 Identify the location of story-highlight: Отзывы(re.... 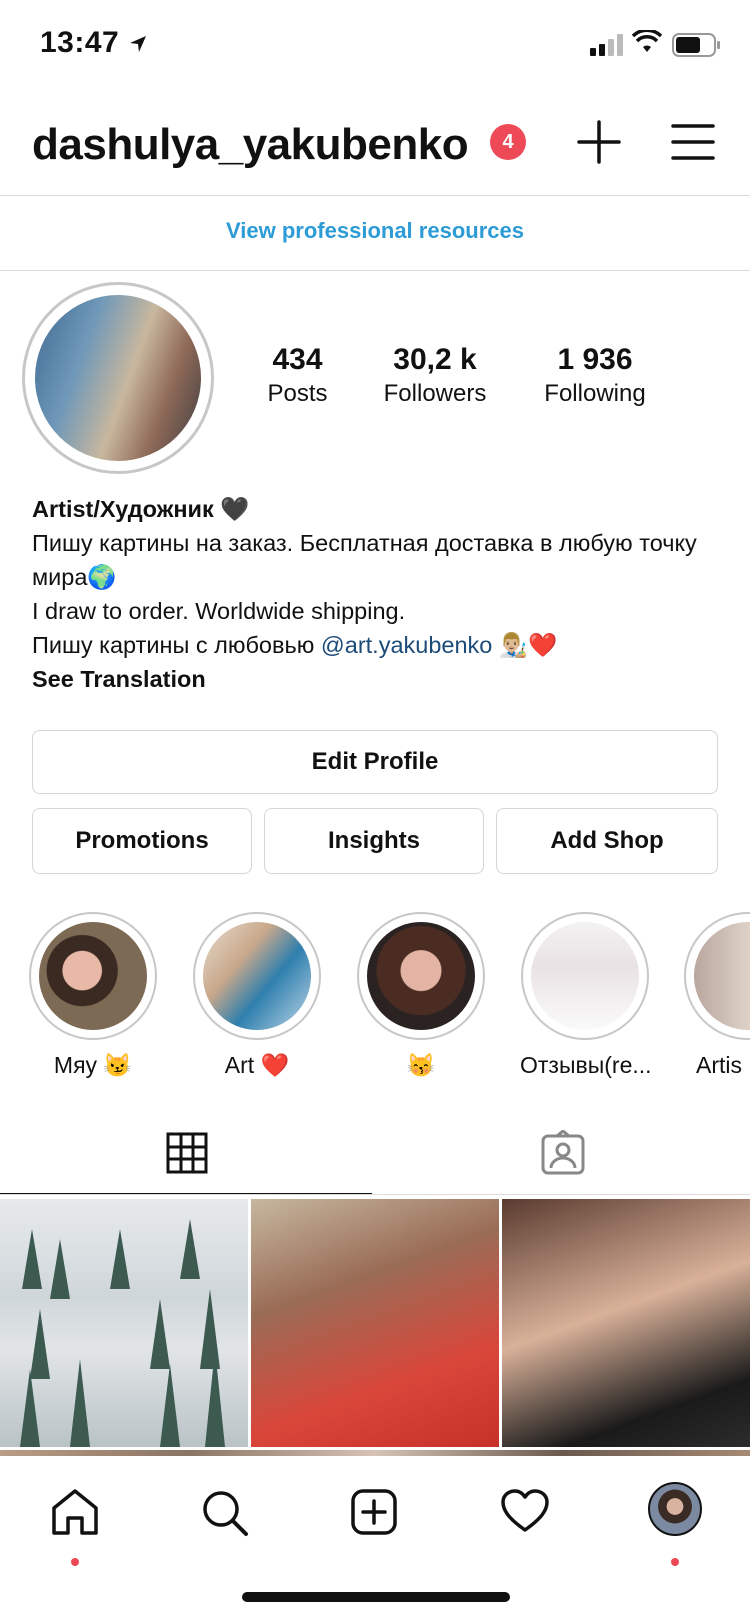
(586, 995).